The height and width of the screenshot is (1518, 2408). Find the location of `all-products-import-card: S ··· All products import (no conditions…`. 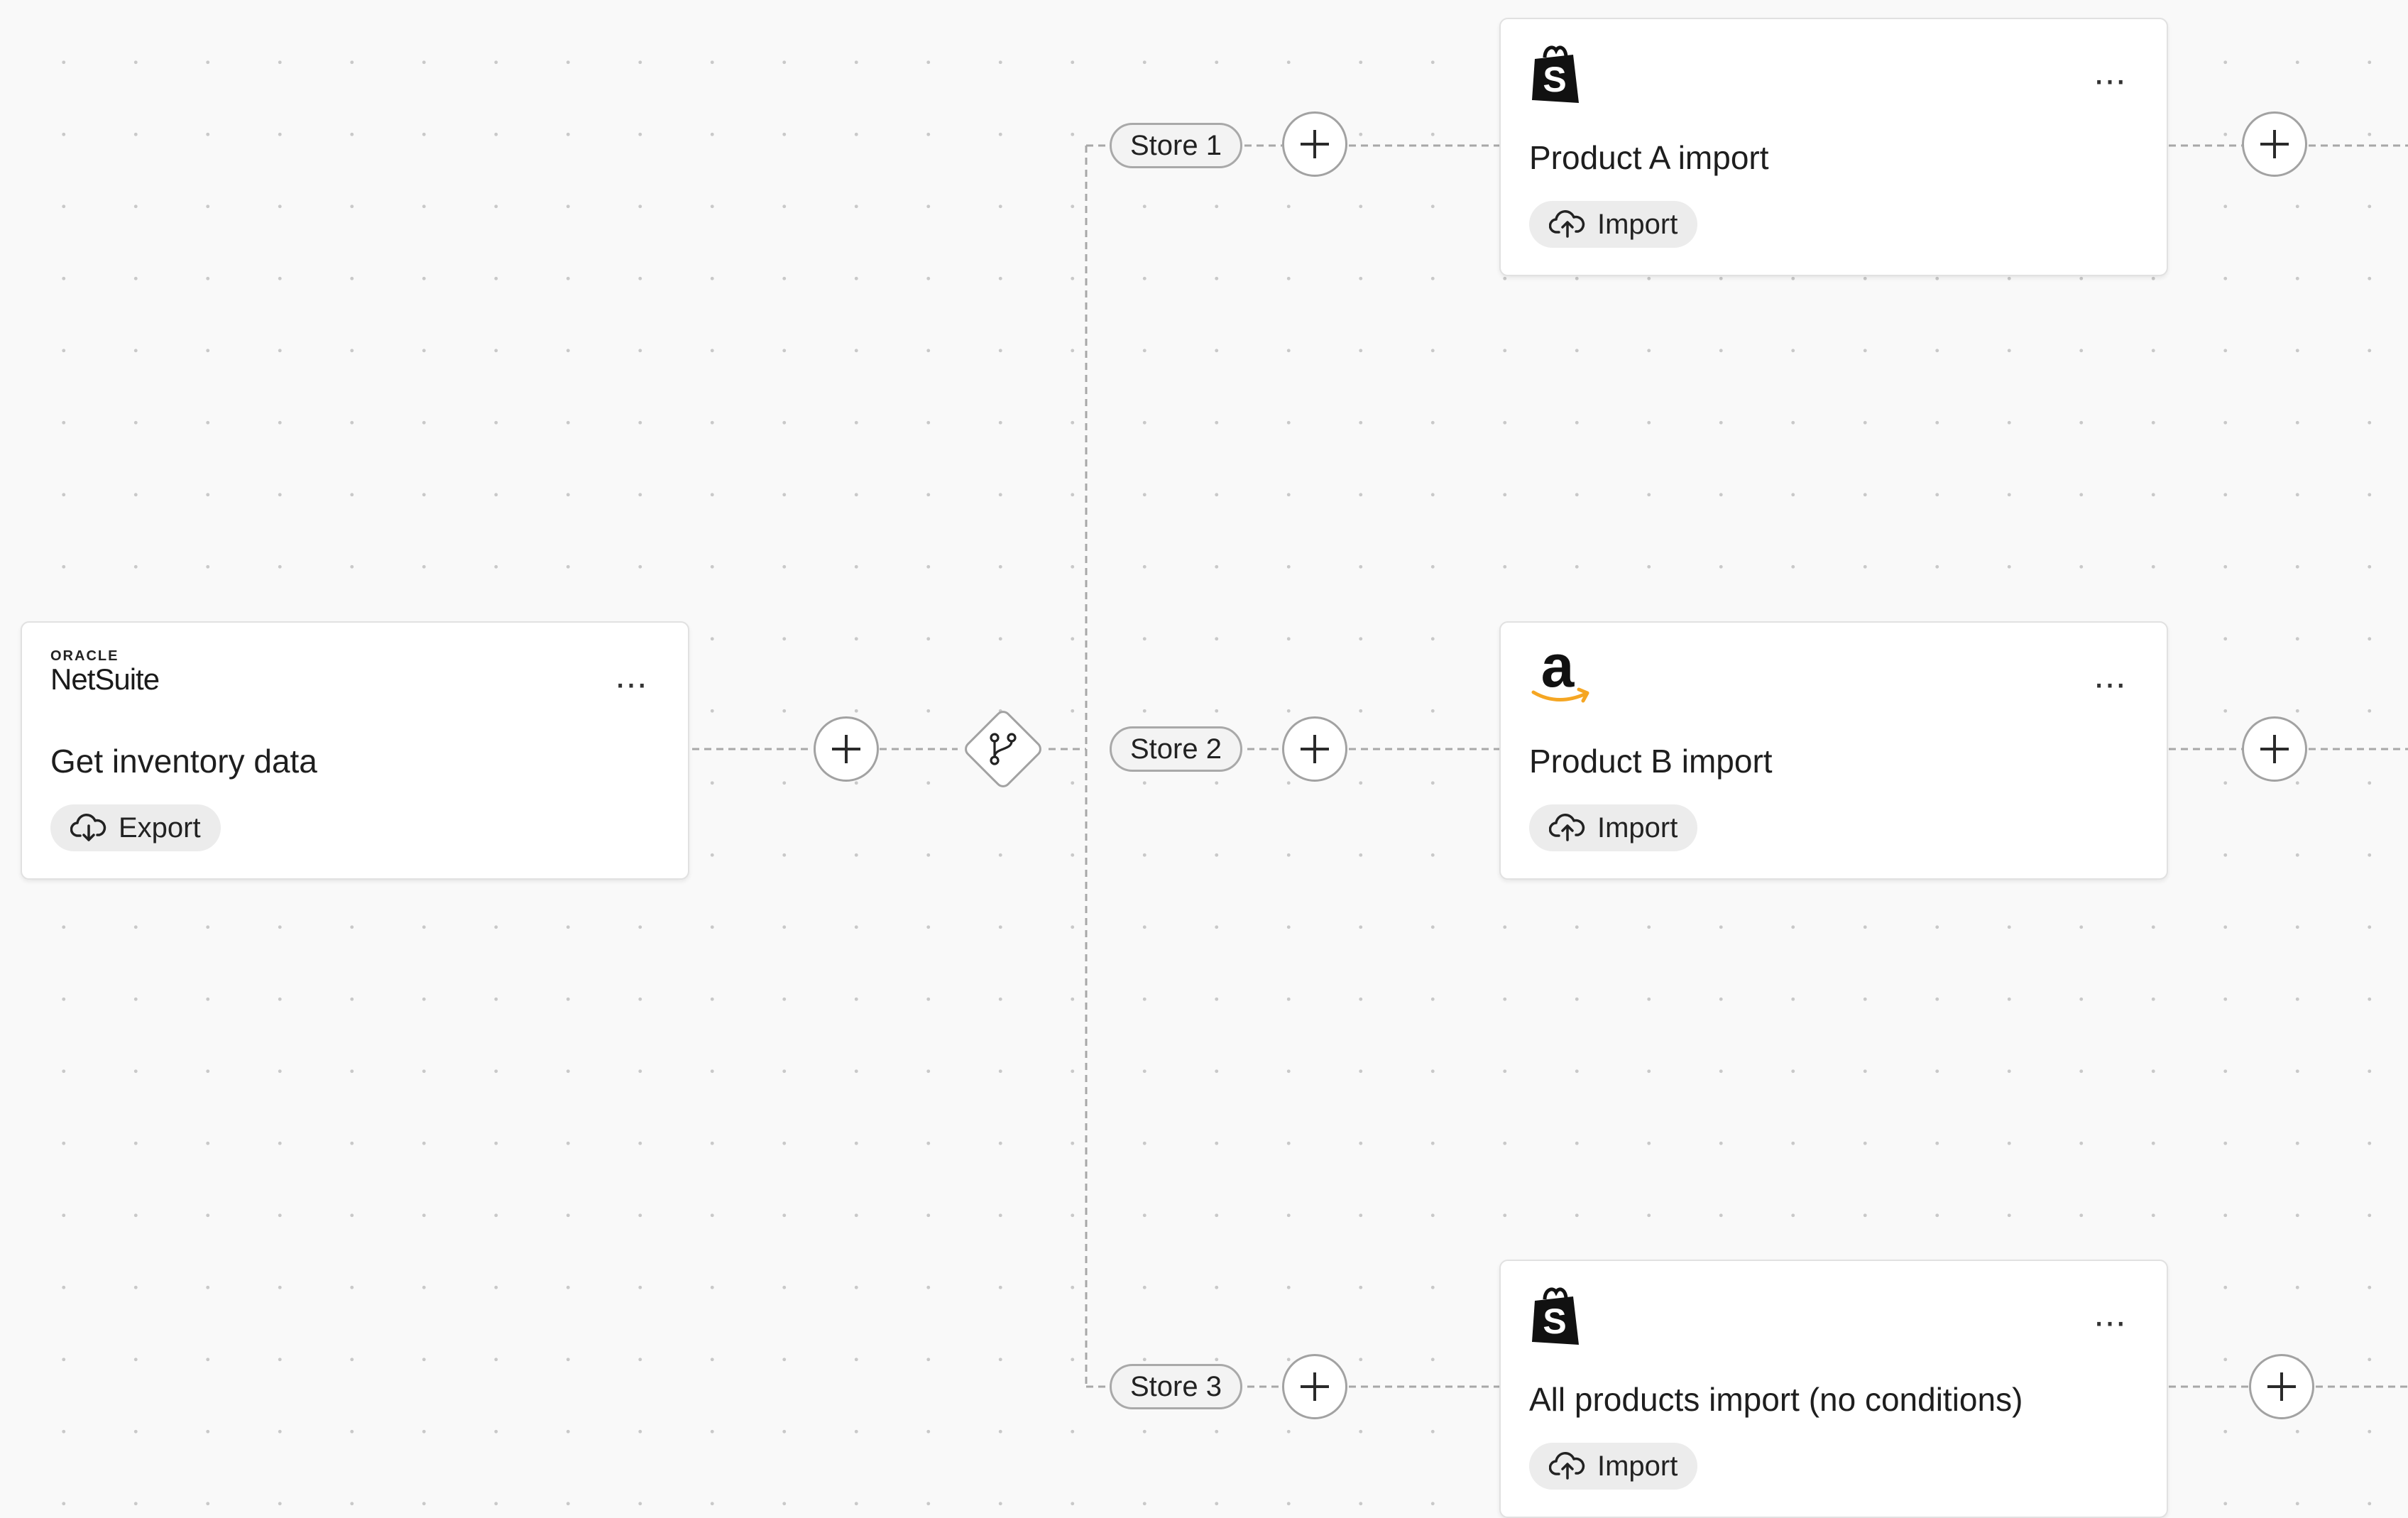

all-products-import-card: S ··· All products import (no conditions… is located at coordinates (1833, 1389).